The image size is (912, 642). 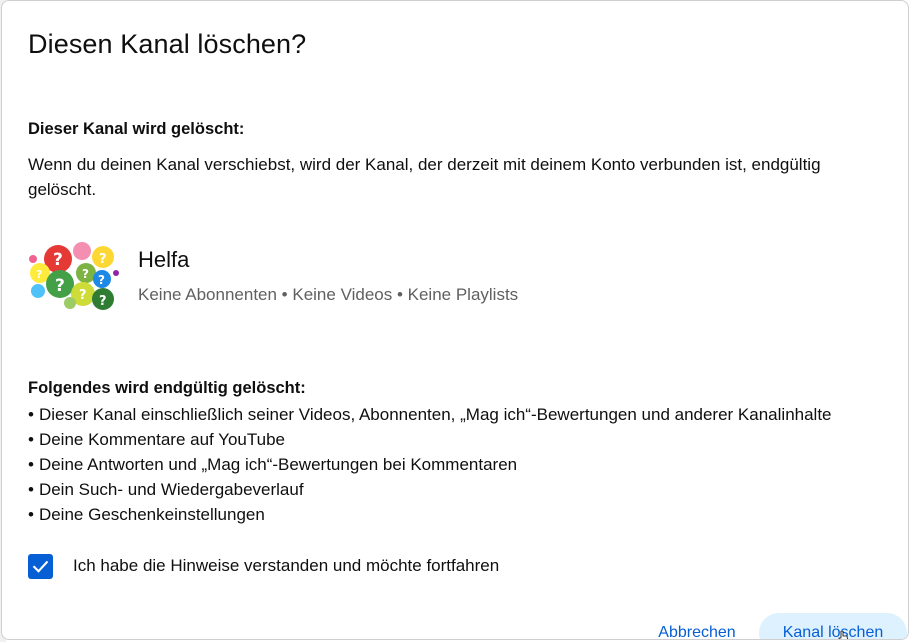 I want to click on delete-channel-button: Kanal löschen, so click(x=833, y=626).